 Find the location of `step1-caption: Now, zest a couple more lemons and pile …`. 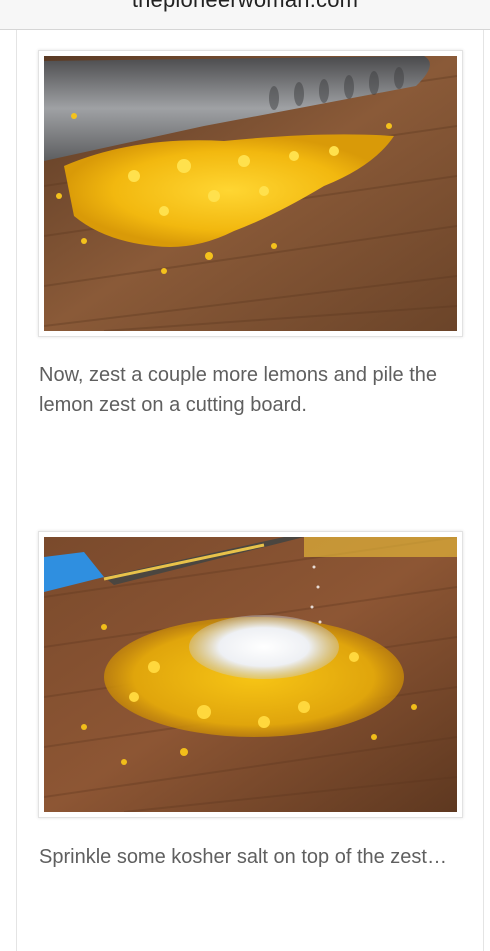

step1-caption: Now, zest a couple more lemons and pile … is located at coordinates (238, 390).